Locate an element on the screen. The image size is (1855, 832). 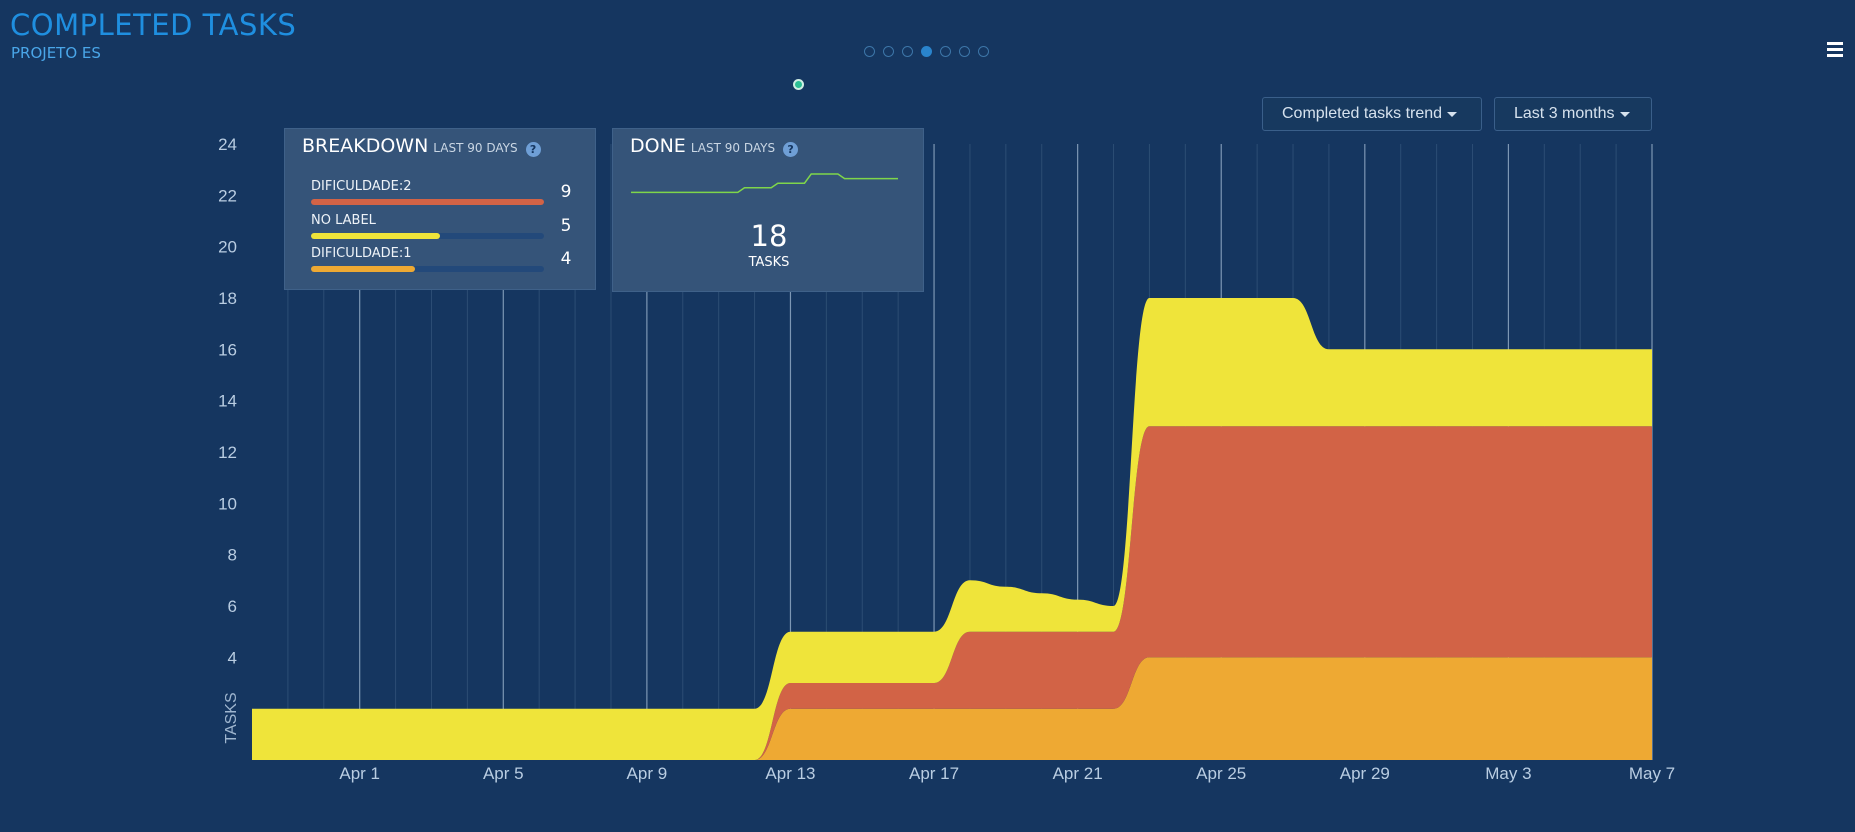
range-dropdown: Last 3 months is located at coordinates (1573, 114).